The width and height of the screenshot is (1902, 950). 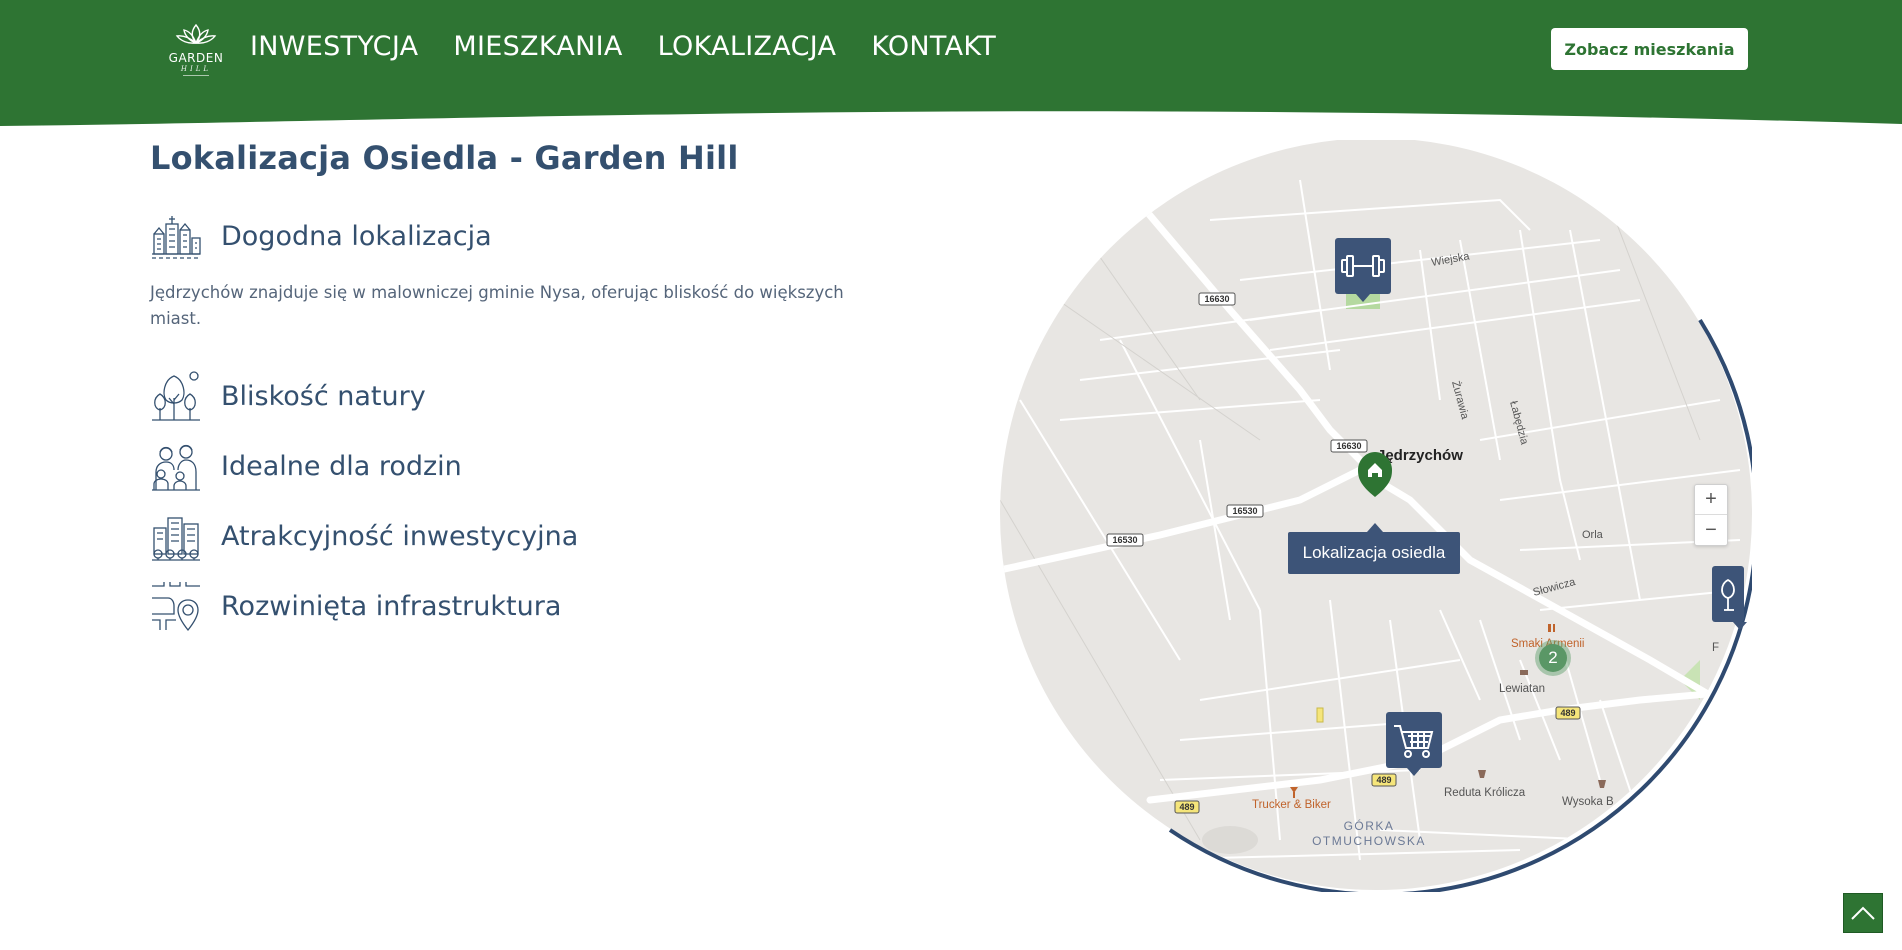 I want to click on feature-infrastructure: Rozwinięta infrastruktura, so click(x=355, y=606).